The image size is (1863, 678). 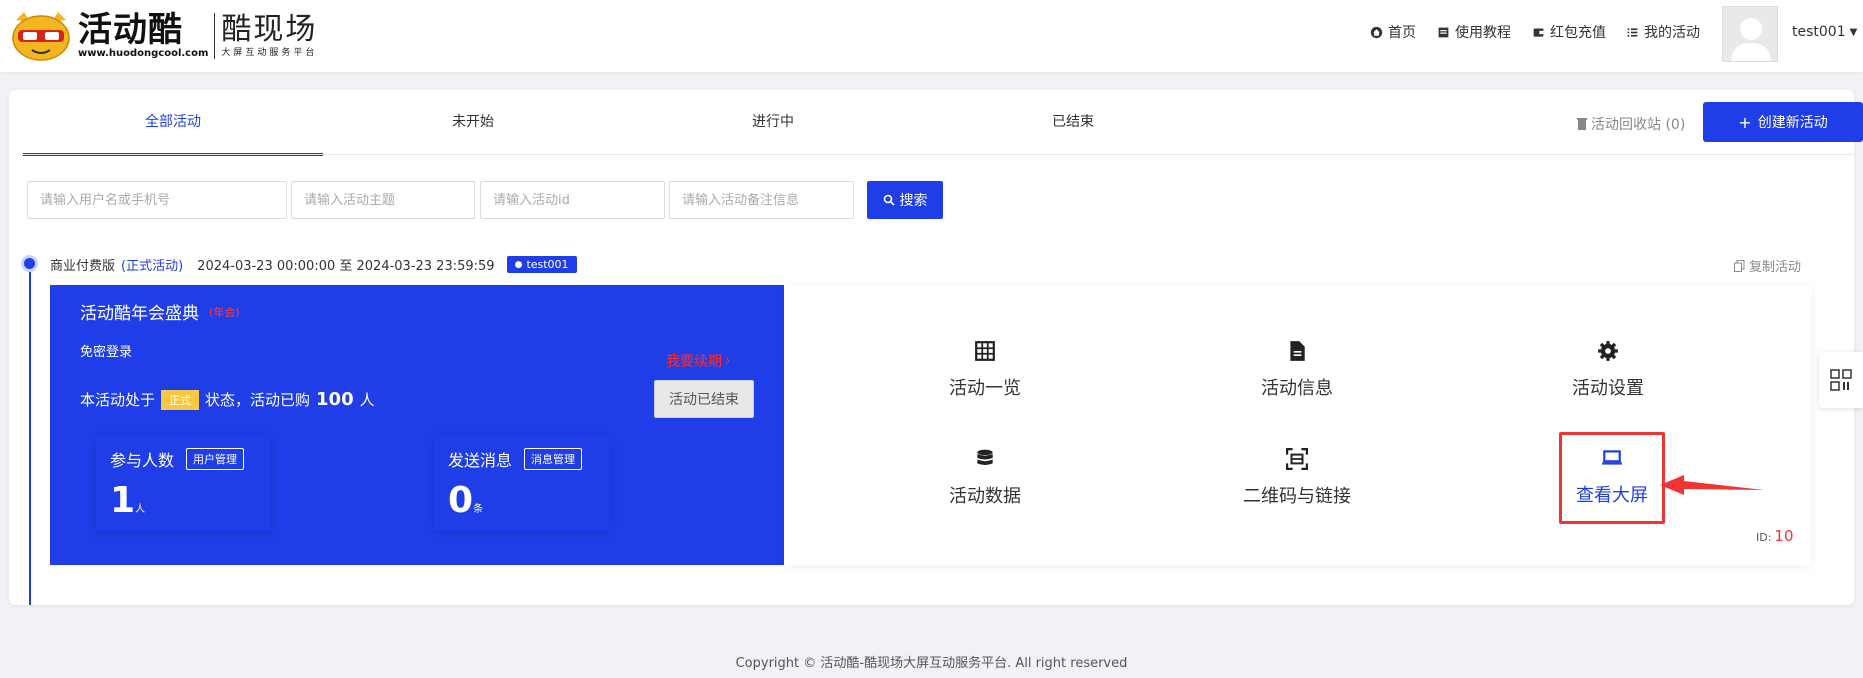 I want to click on event-category-tag: (年会), so click(x=224, y=312).